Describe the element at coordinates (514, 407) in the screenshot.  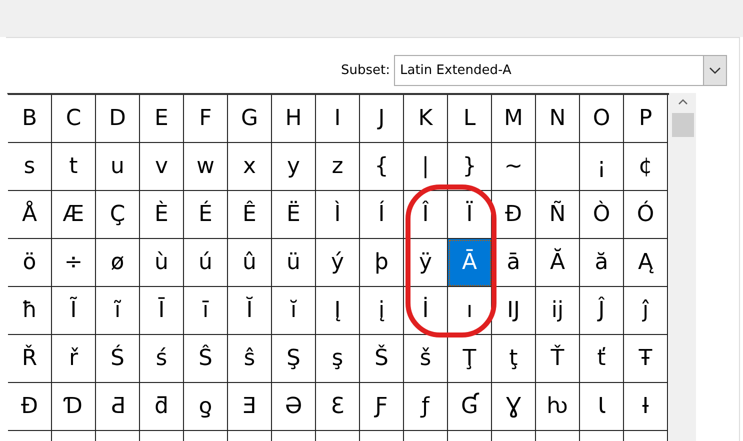
I see `symbol-cell: Ɣ` at that location.